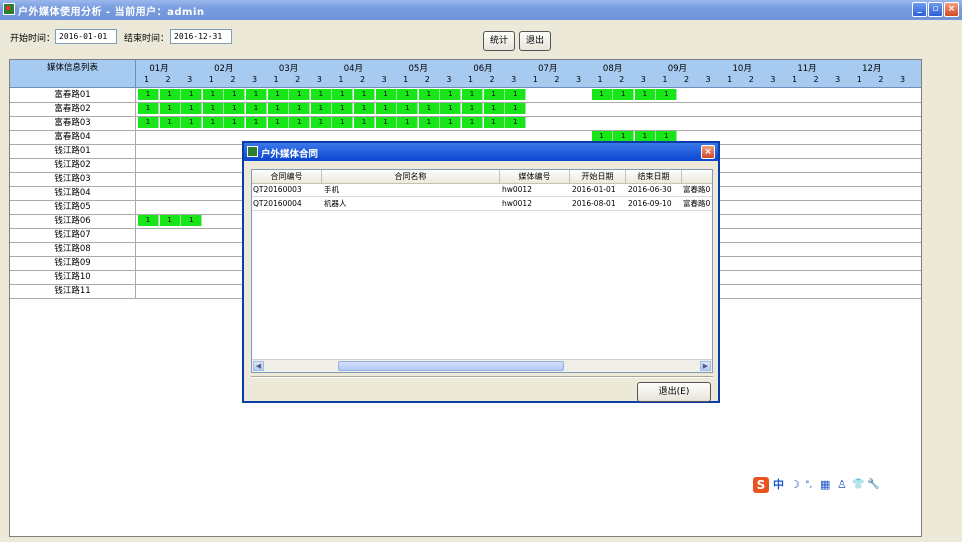 The height and width of the screenshot is (542, 962). What do you see at coordinates (674, 392) in the screenshot?
I see `dialog-exit-button: 退出(E)` at bounding box center [674, 392].